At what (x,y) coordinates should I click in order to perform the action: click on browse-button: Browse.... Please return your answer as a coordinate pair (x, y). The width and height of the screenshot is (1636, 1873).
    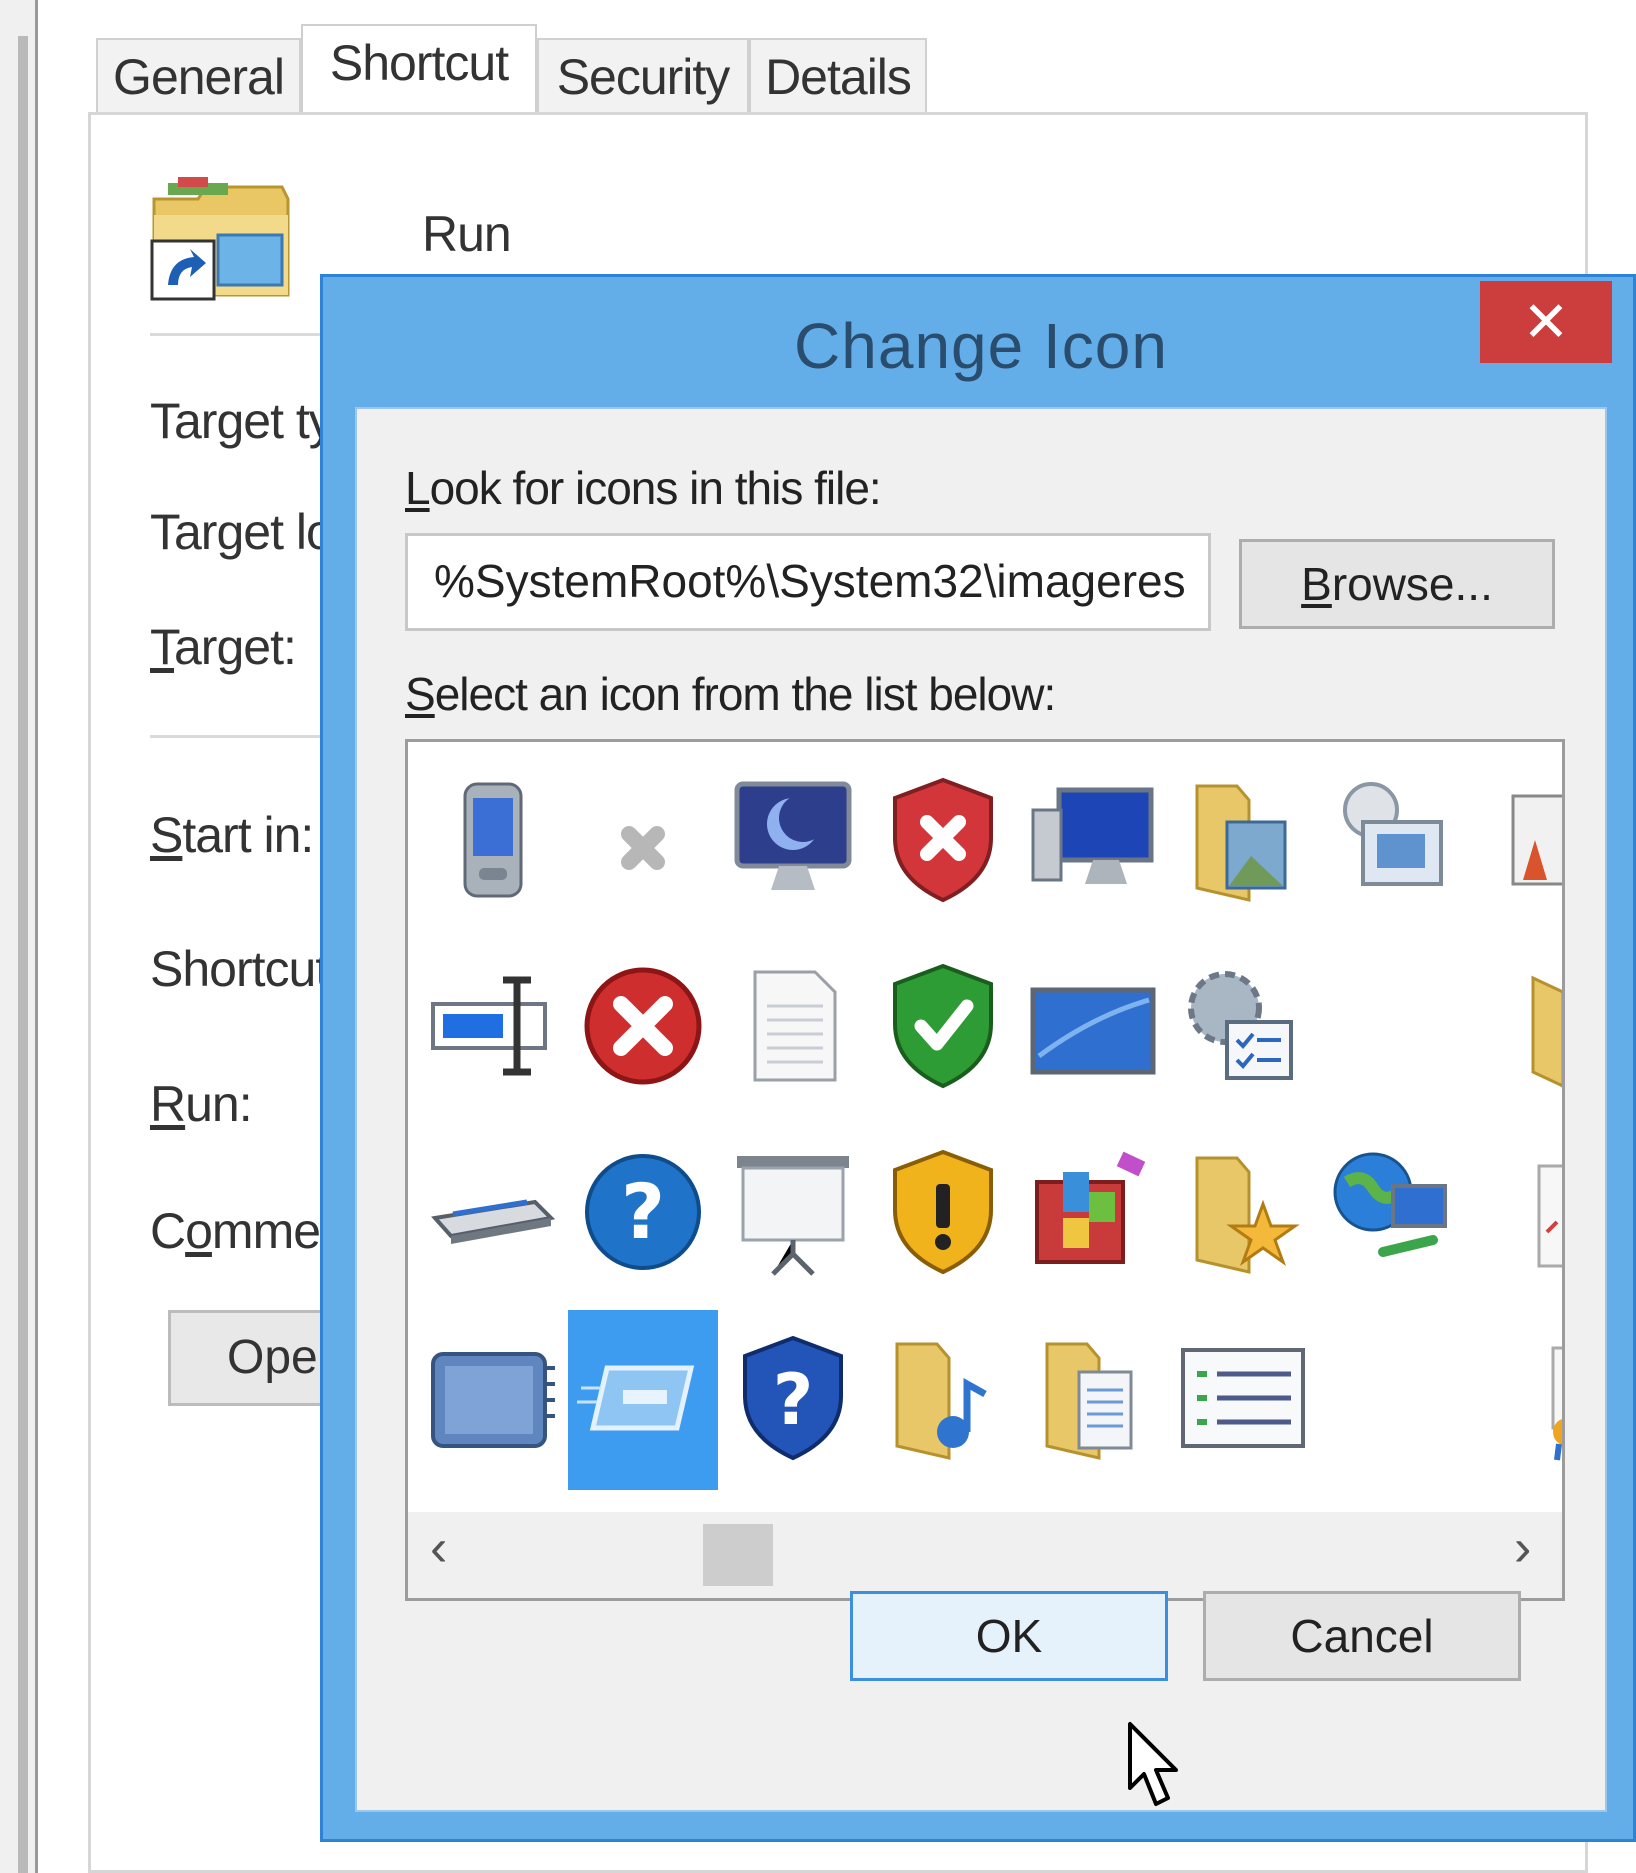
    Looking at the image, I should click on (1397, 584).